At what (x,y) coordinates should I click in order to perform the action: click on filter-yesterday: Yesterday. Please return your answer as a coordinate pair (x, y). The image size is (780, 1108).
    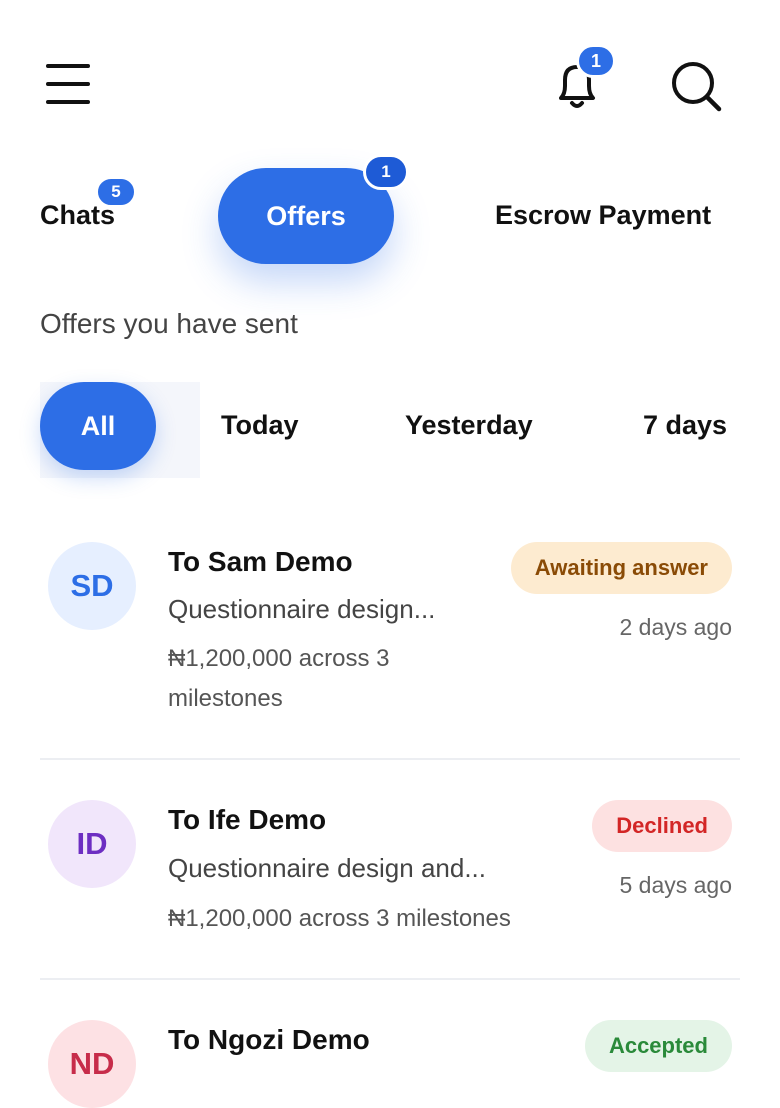
    Looking at the image, I should click on (469, 425).